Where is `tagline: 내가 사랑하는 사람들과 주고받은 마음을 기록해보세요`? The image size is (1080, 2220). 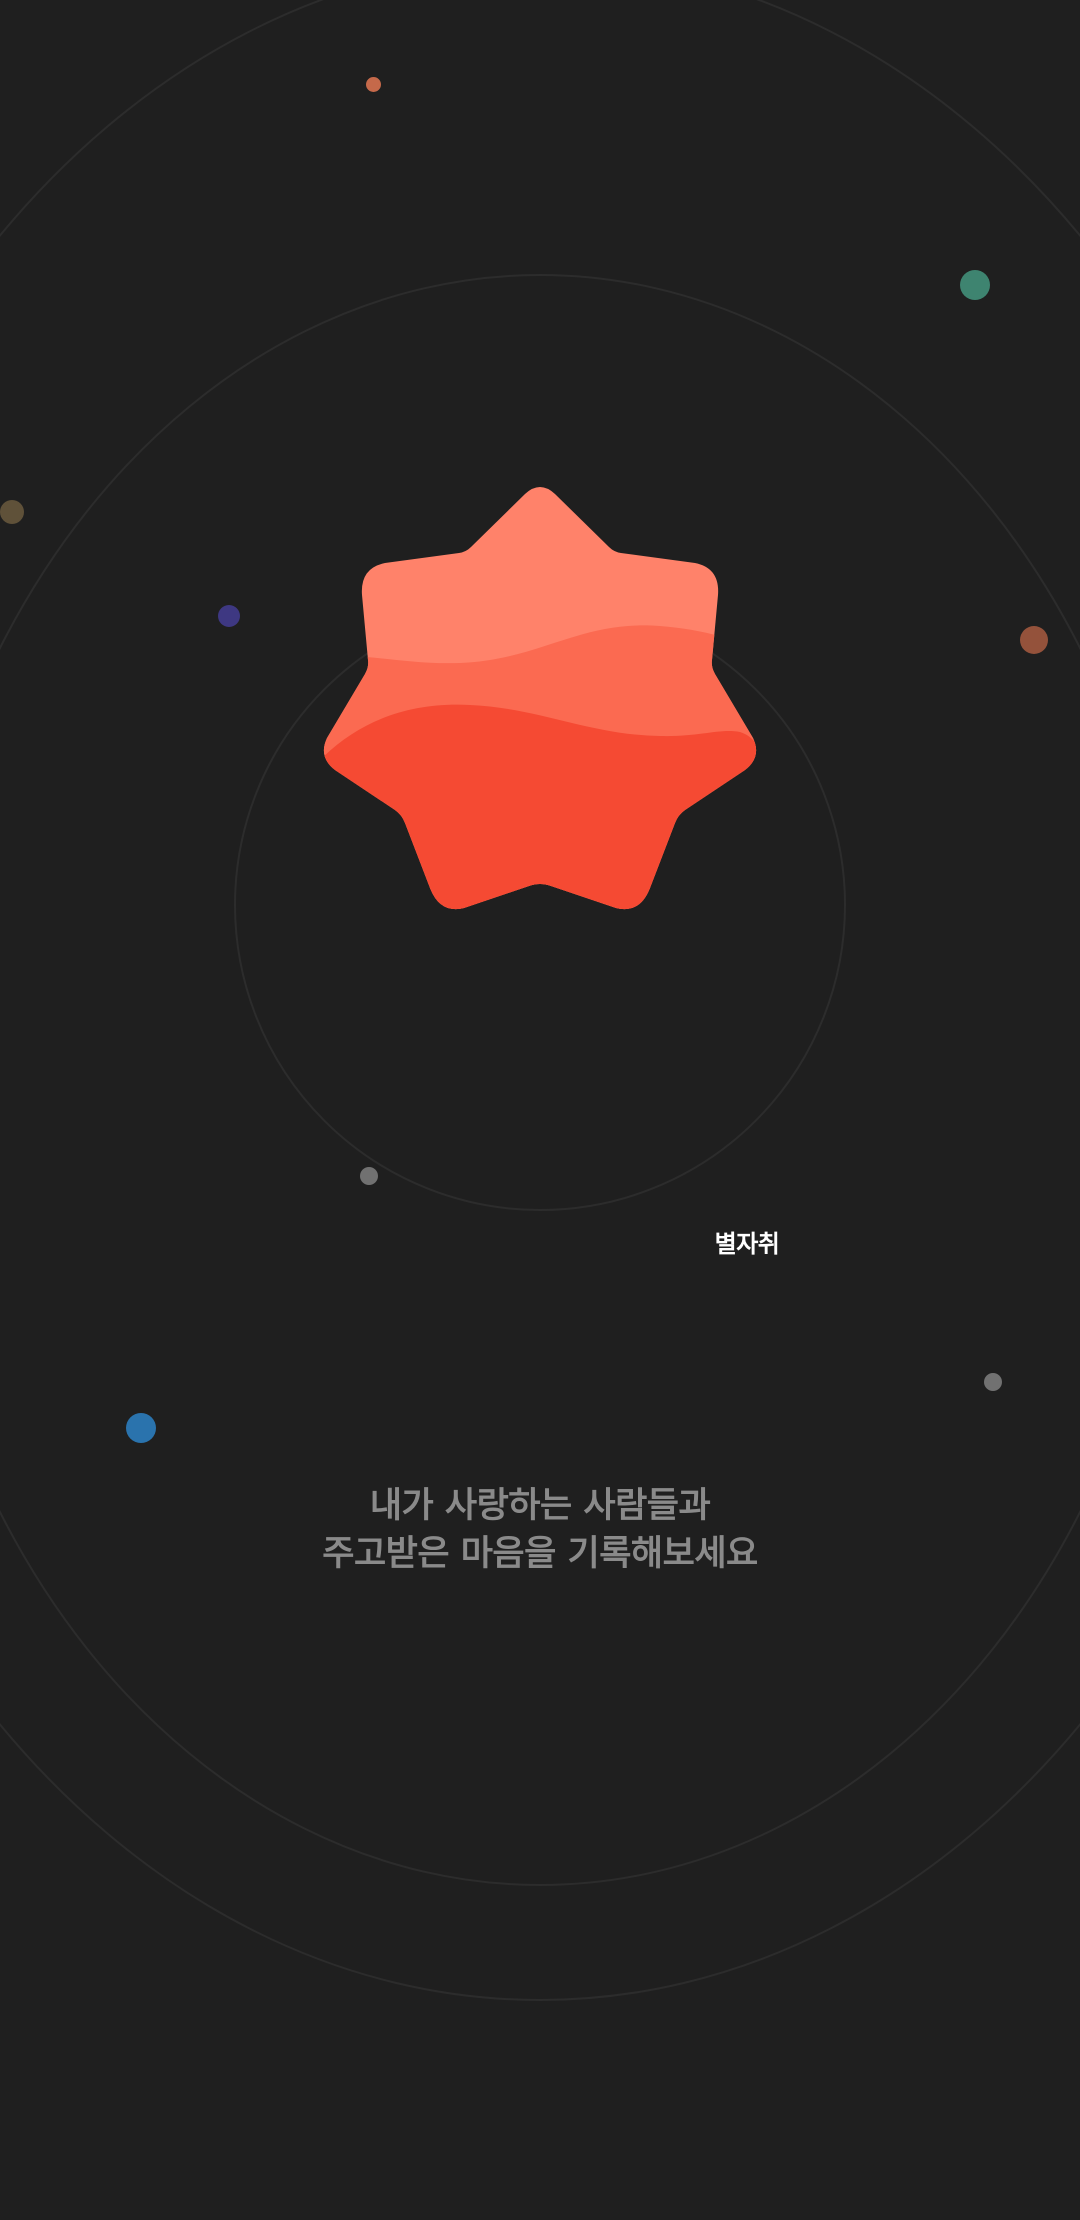
tagline: 내가 사랑하는 사람들과 주고받은 마음을 기록해보세요 is located at coordinates (540, 1530).